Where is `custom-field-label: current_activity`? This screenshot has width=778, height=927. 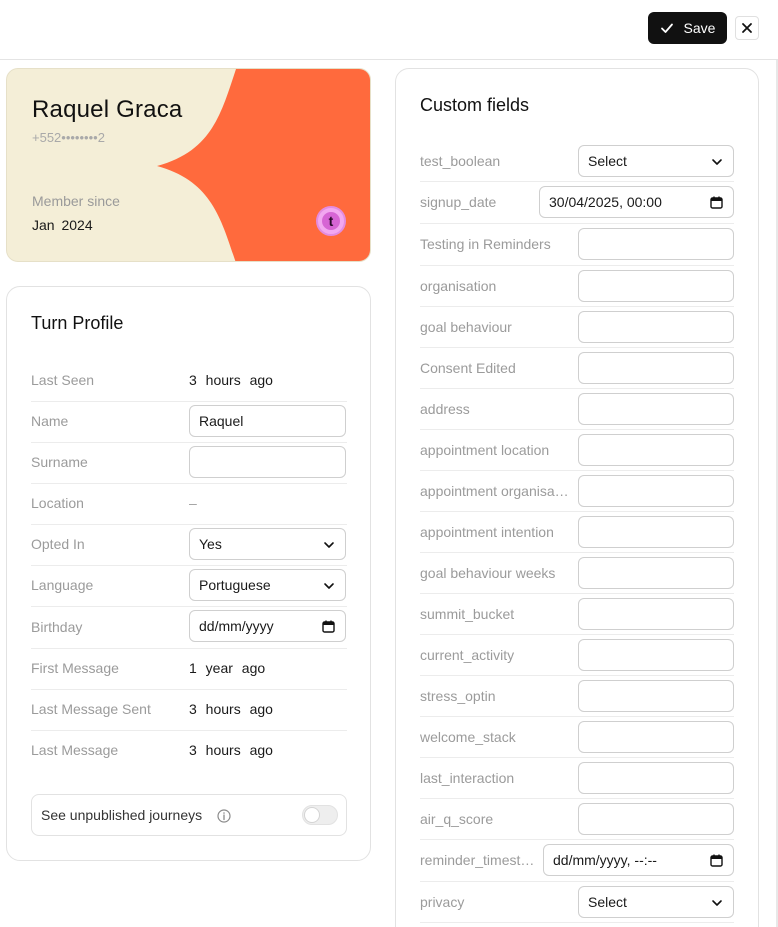 custom-field-label: current_activity is located at coordinates (467, 655).